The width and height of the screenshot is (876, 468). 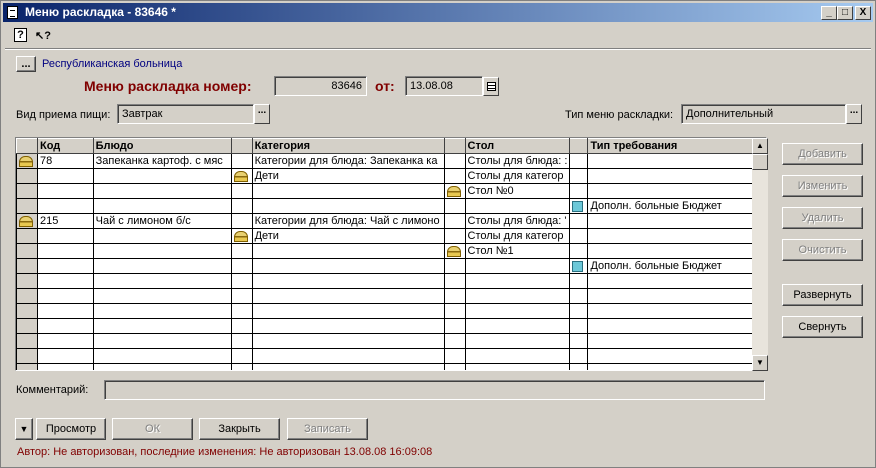 What do you see at coordinates (65, 221) in the screenshot?
I see `cell-code: 215` at bounding box center [65, 221].